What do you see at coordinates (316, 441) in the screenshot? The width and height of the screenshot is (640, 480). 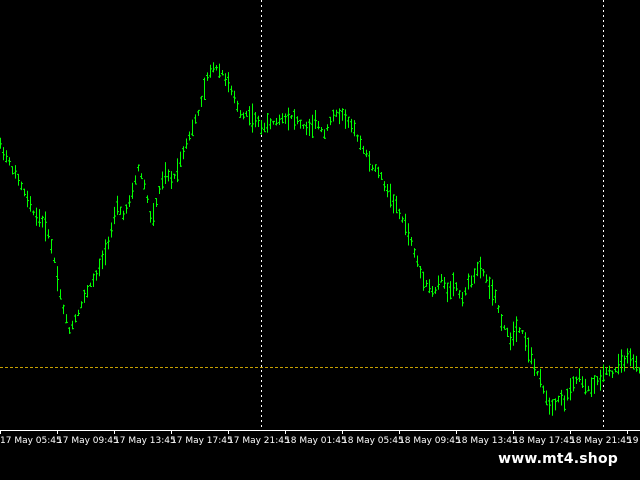 I see `x-tick-label: 18 May 01:45` at bounding box center [316, 441].